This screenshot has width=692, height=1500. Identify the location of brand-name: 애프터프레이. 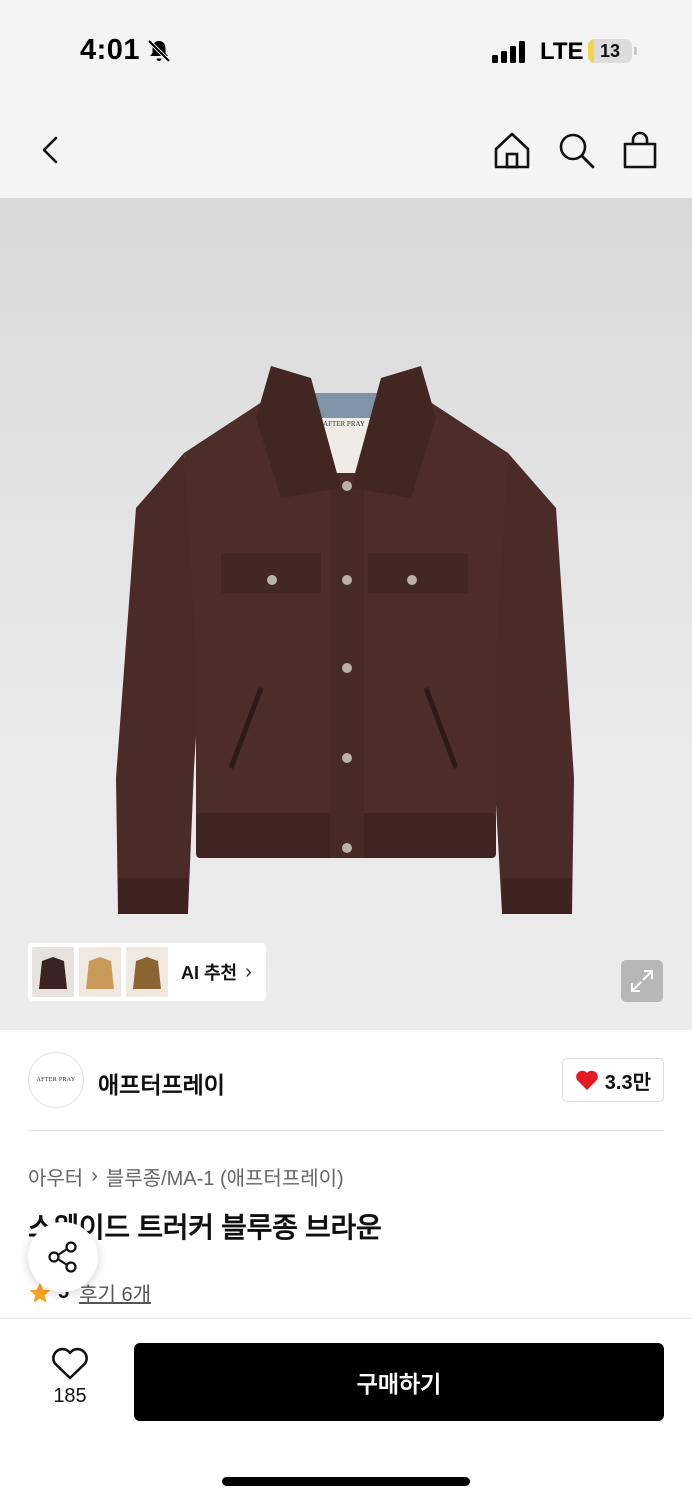
(161, 1083).